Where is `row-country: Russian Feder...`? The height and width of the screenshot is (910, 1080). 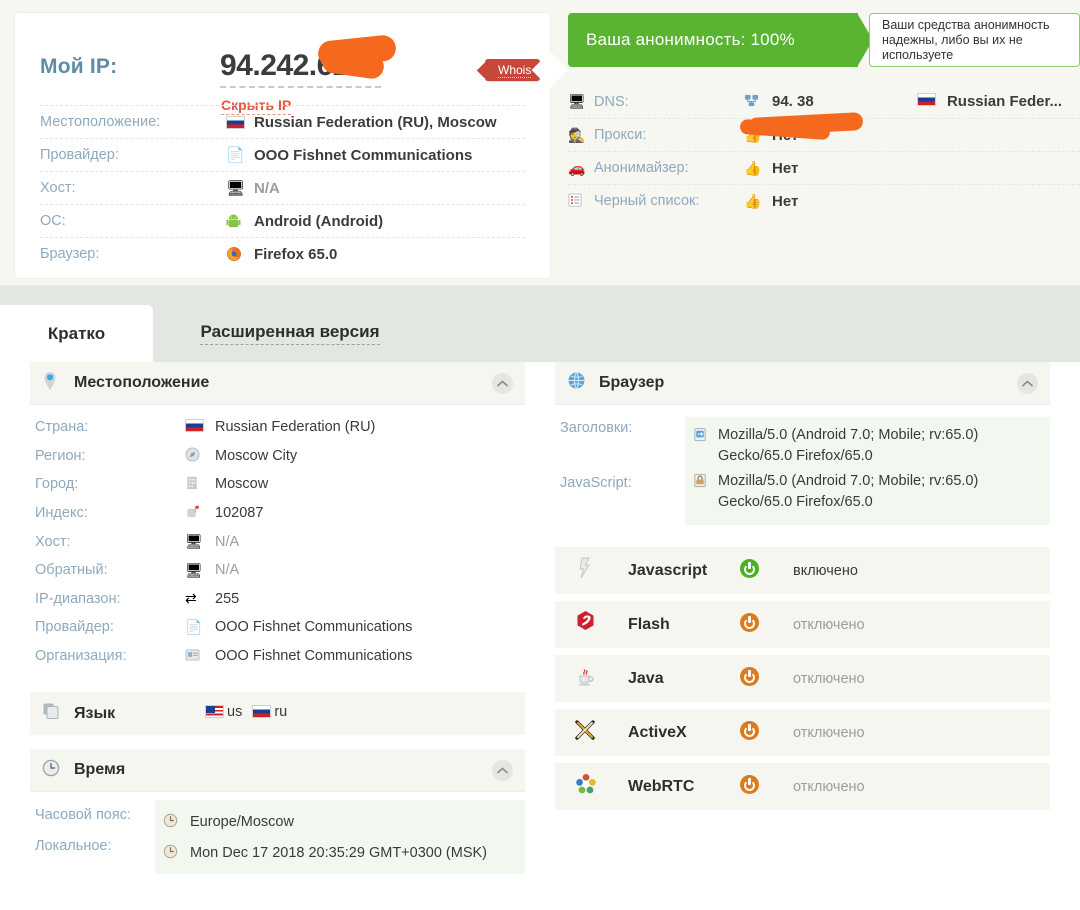
row-country: Russian Feder... is located at coordinates (1004, 101).